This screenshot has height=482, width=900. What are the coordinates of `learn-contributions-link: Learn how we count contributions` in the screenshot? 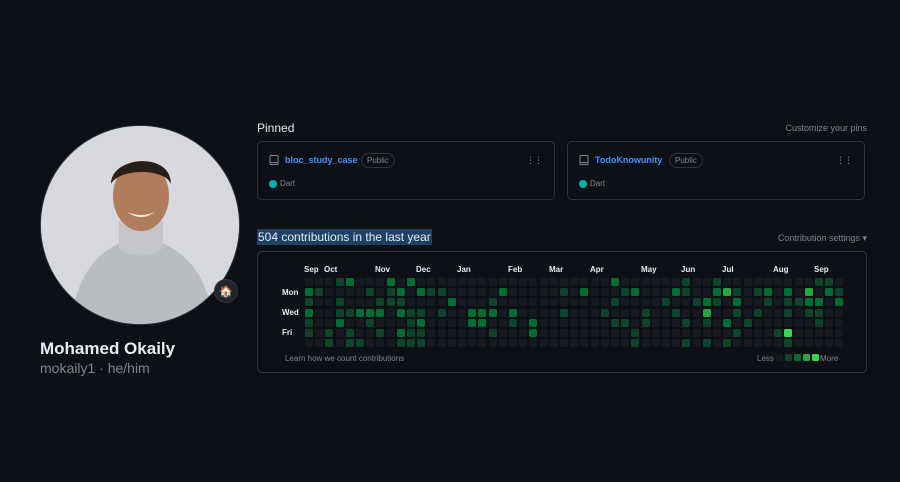 It's located at (344, 358).